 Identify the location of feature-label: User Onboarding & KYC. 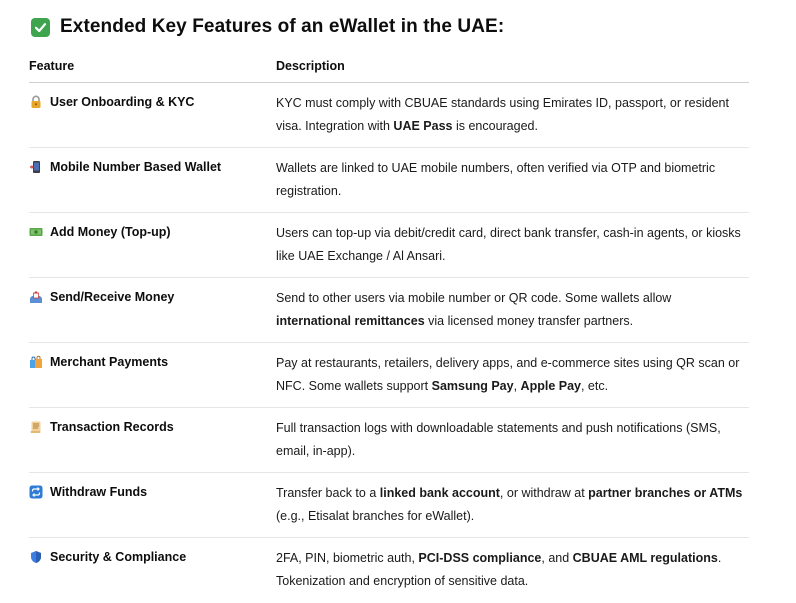
(122, 102).